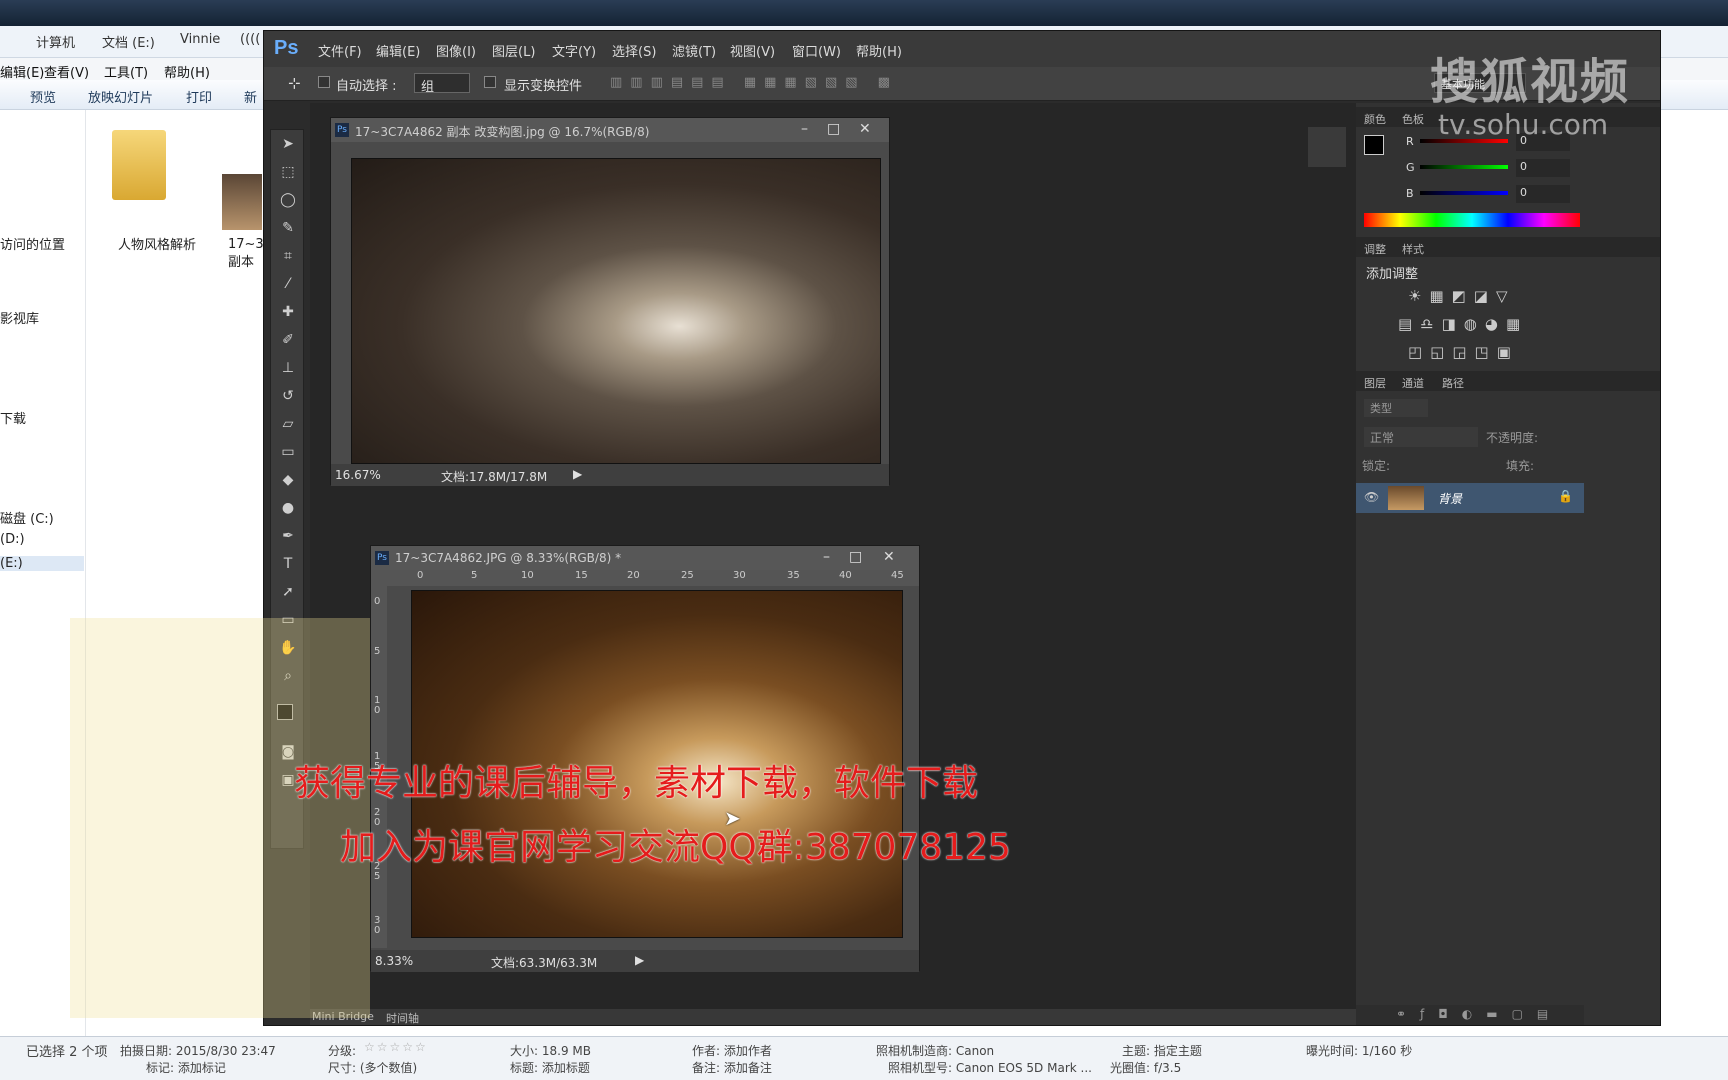  What do you see at coordinates (1450, 498) in the screenshot?
I see `layer-name: 背景` at bounding box center [1450, 498].